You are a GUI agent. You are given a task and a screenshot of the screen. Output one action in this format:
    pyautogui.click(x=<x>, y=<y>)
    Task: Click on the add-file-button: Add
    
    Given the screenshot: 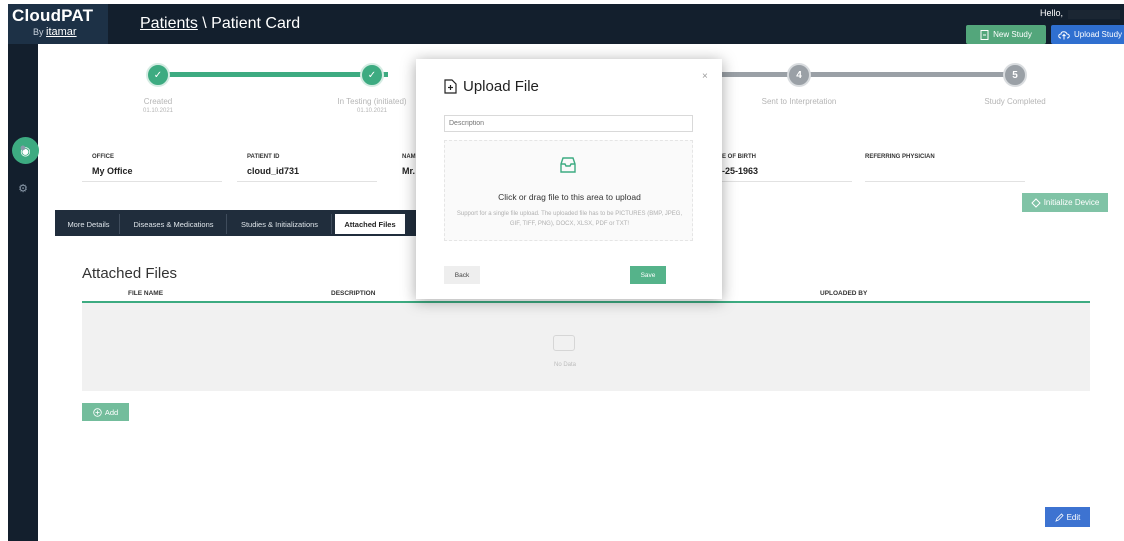 What is the action you would take?
    pyautogui.click(x=105, y=412)
    